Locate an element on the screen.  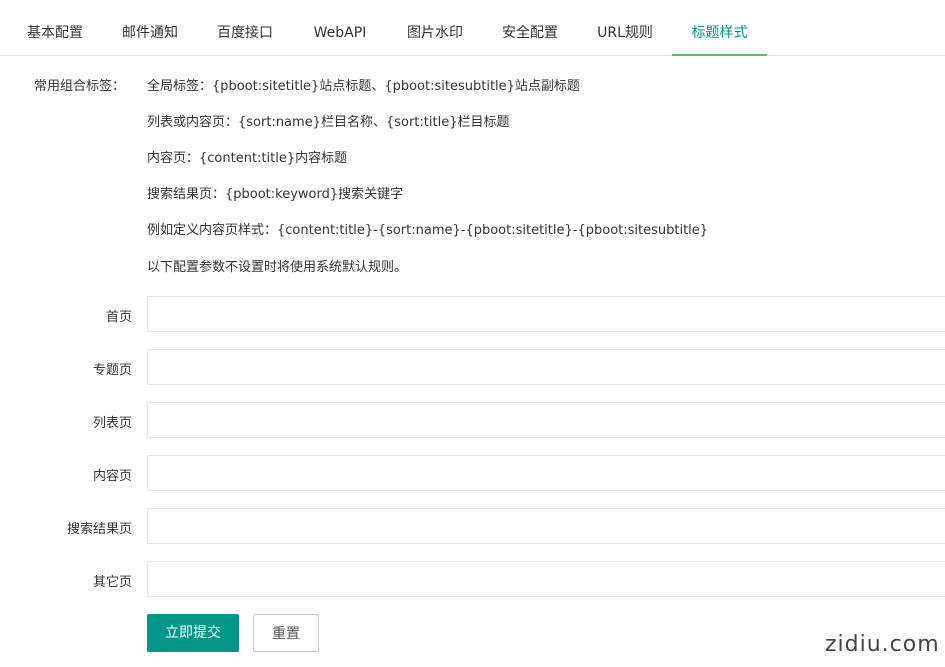
tab-basic-config: 基本配置 is located at coordinates (55, 34).